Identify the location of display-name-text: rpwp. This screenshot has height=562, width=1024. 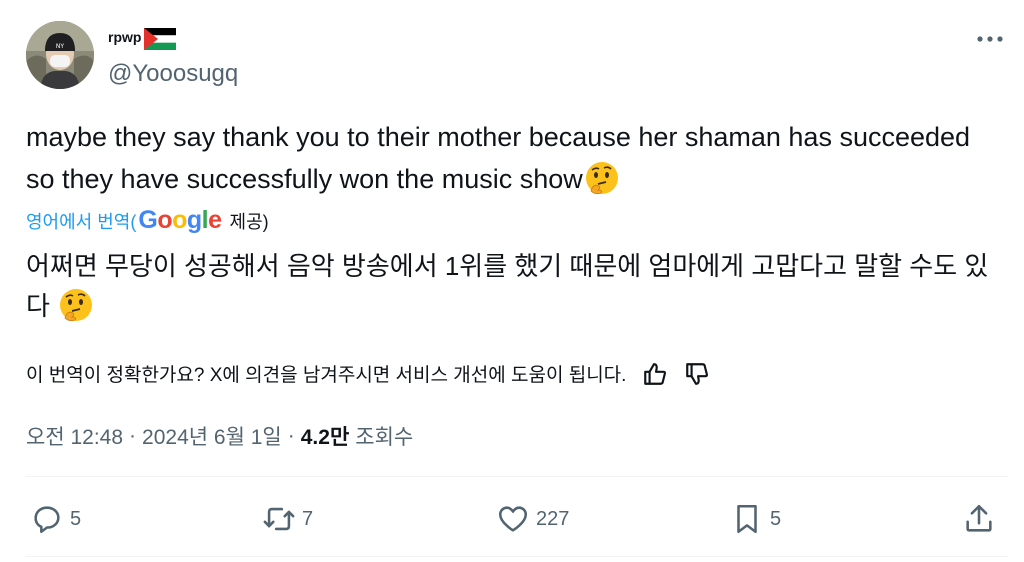
(125, 37).